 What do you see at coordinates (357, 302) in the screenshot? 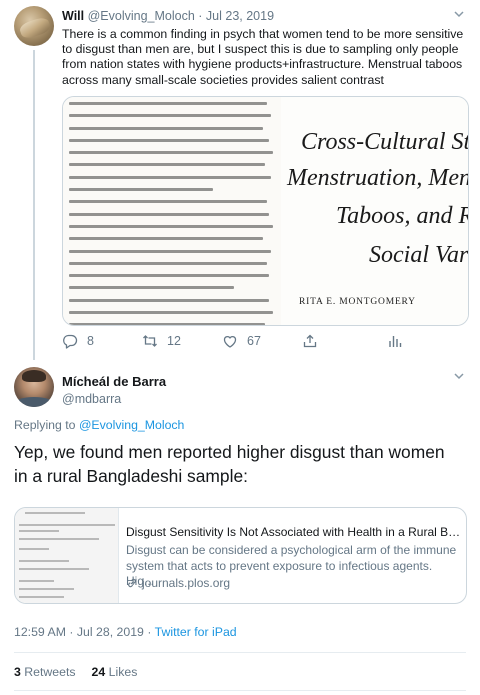
I see `article-author: RITA E. MONTGOMERY` at bounding box center [357, 302].